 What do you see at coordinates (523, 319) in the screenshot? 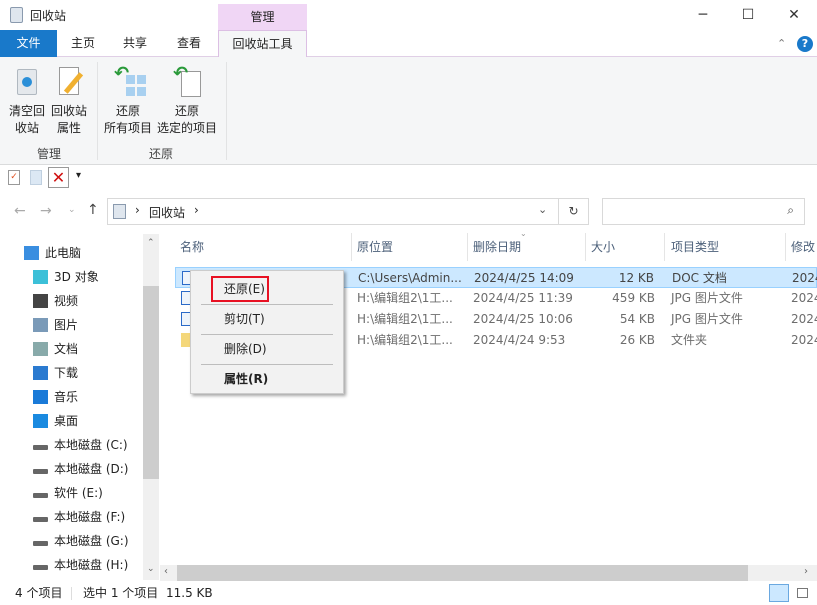
I see `cell-date: 2024/4/25 10:06` at bounding box center [523, 319].